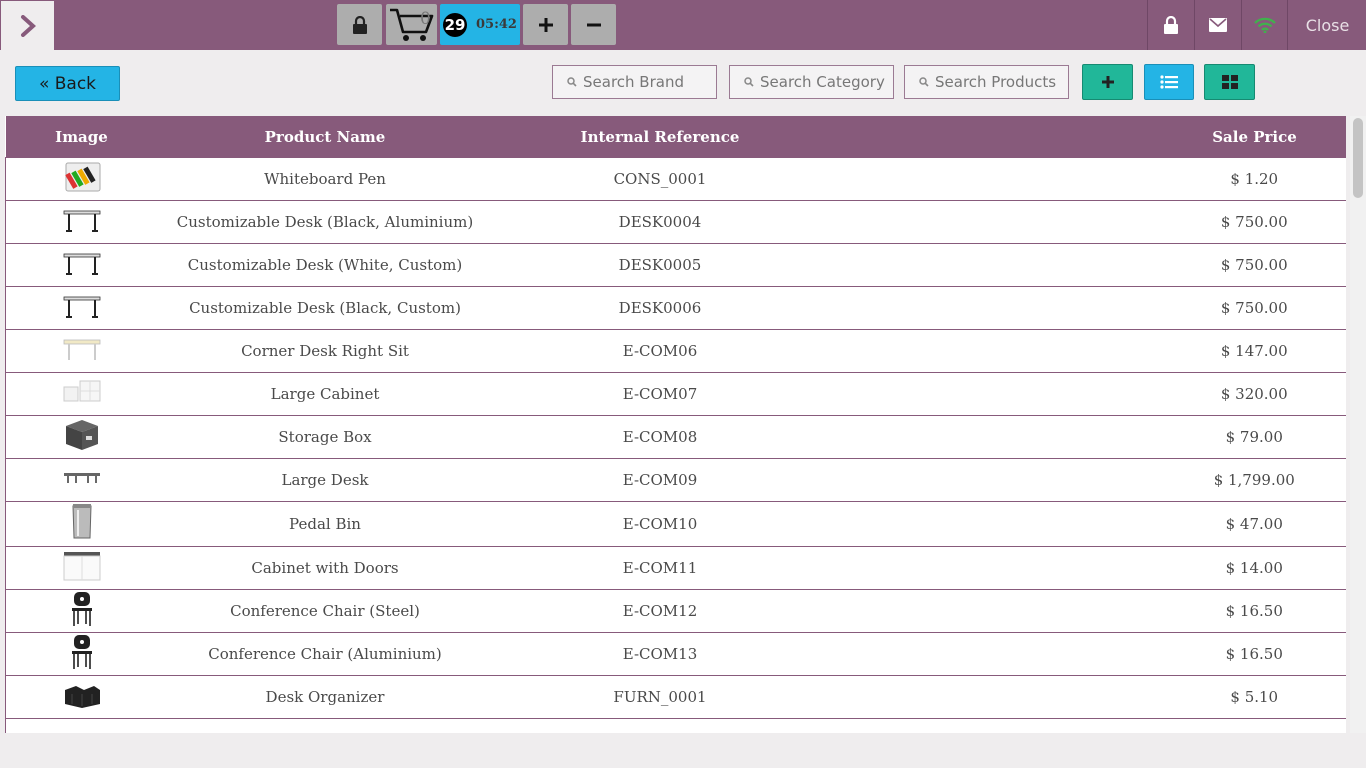 Image resolution: width=1366 pixels, height=768 pixels. I want to click on internal-reference-cell: E-COM12, so click(660, 611).